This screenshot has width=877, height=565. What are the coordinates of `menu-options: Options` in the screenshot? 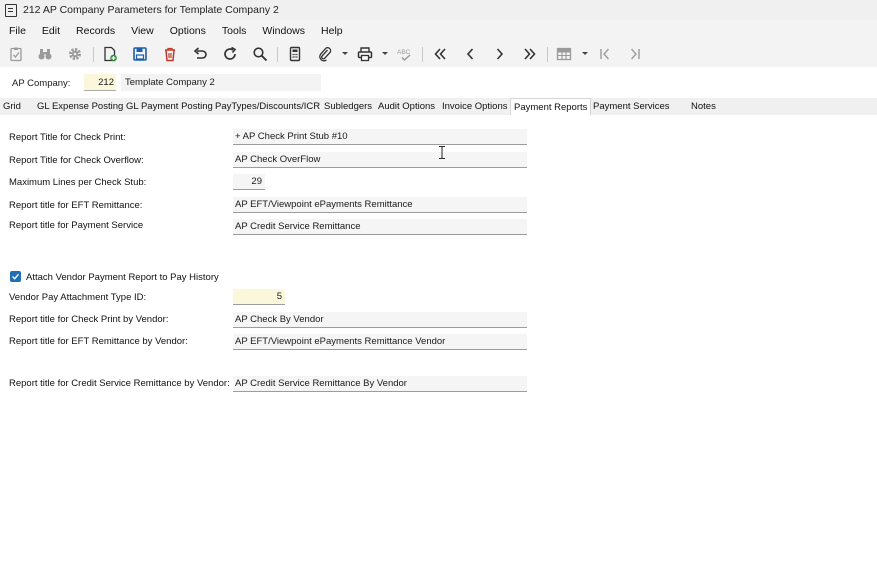 It's located at (188, 31).